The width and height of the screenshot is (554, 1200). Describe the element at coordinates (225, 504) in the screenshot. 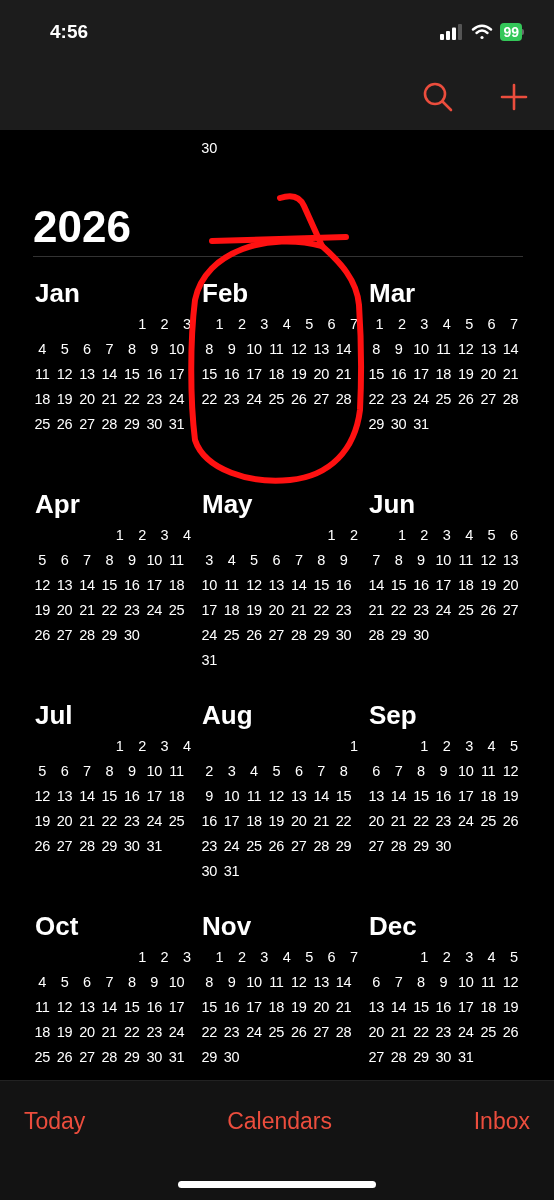

I see `month-title: May` at that location.